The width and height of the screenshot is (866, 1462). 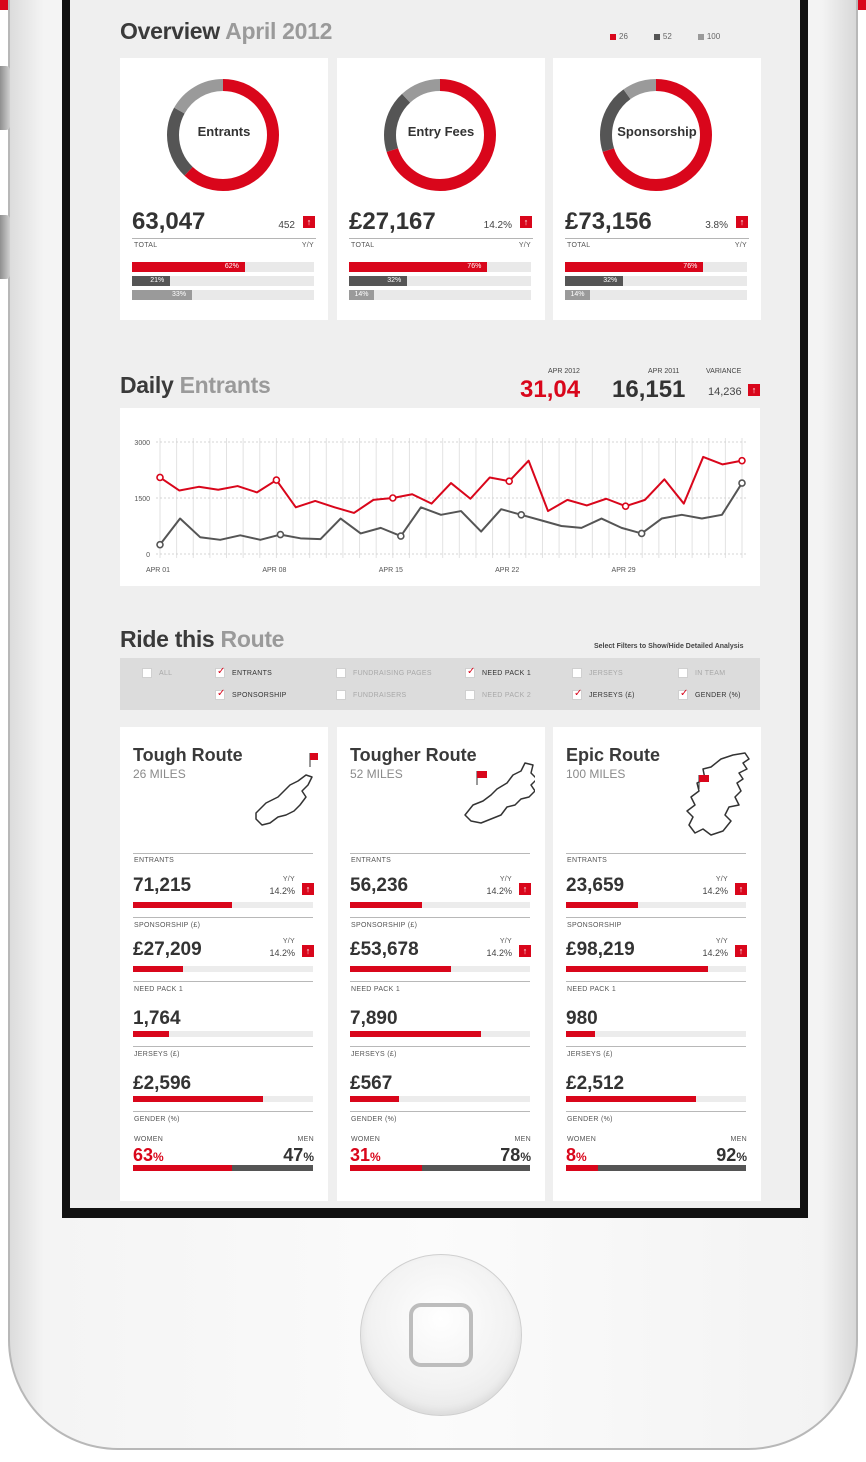 I want to click on metric-label: ENTRANTS, so click(x=587, y=860).